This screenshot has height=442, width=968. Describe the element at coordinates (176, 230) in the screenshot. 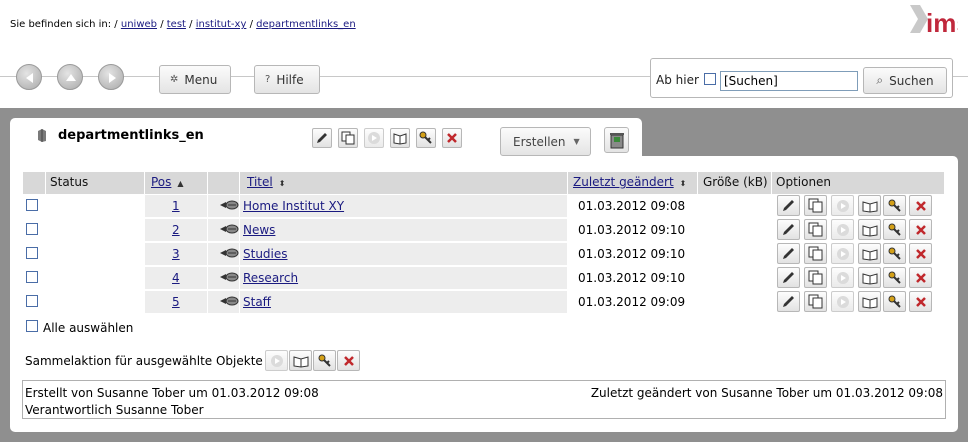

I see `position-link: 2` at that location.